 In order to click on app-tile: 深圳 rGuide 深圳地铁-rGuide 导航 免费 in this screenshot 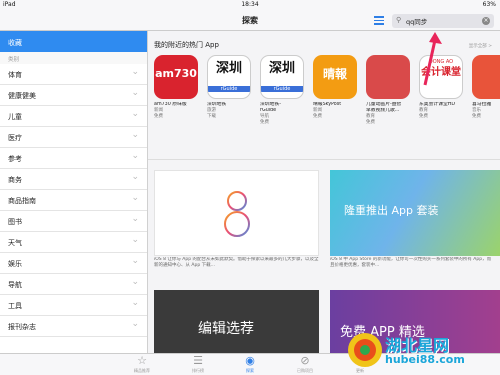, I will do `click(284, 98)`.